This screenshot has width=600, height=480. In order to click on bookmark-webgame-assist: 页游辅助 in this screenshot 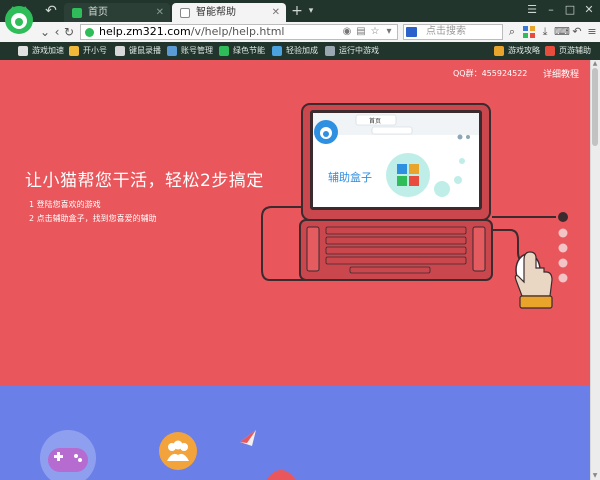, I will do `click(568, 51)`.